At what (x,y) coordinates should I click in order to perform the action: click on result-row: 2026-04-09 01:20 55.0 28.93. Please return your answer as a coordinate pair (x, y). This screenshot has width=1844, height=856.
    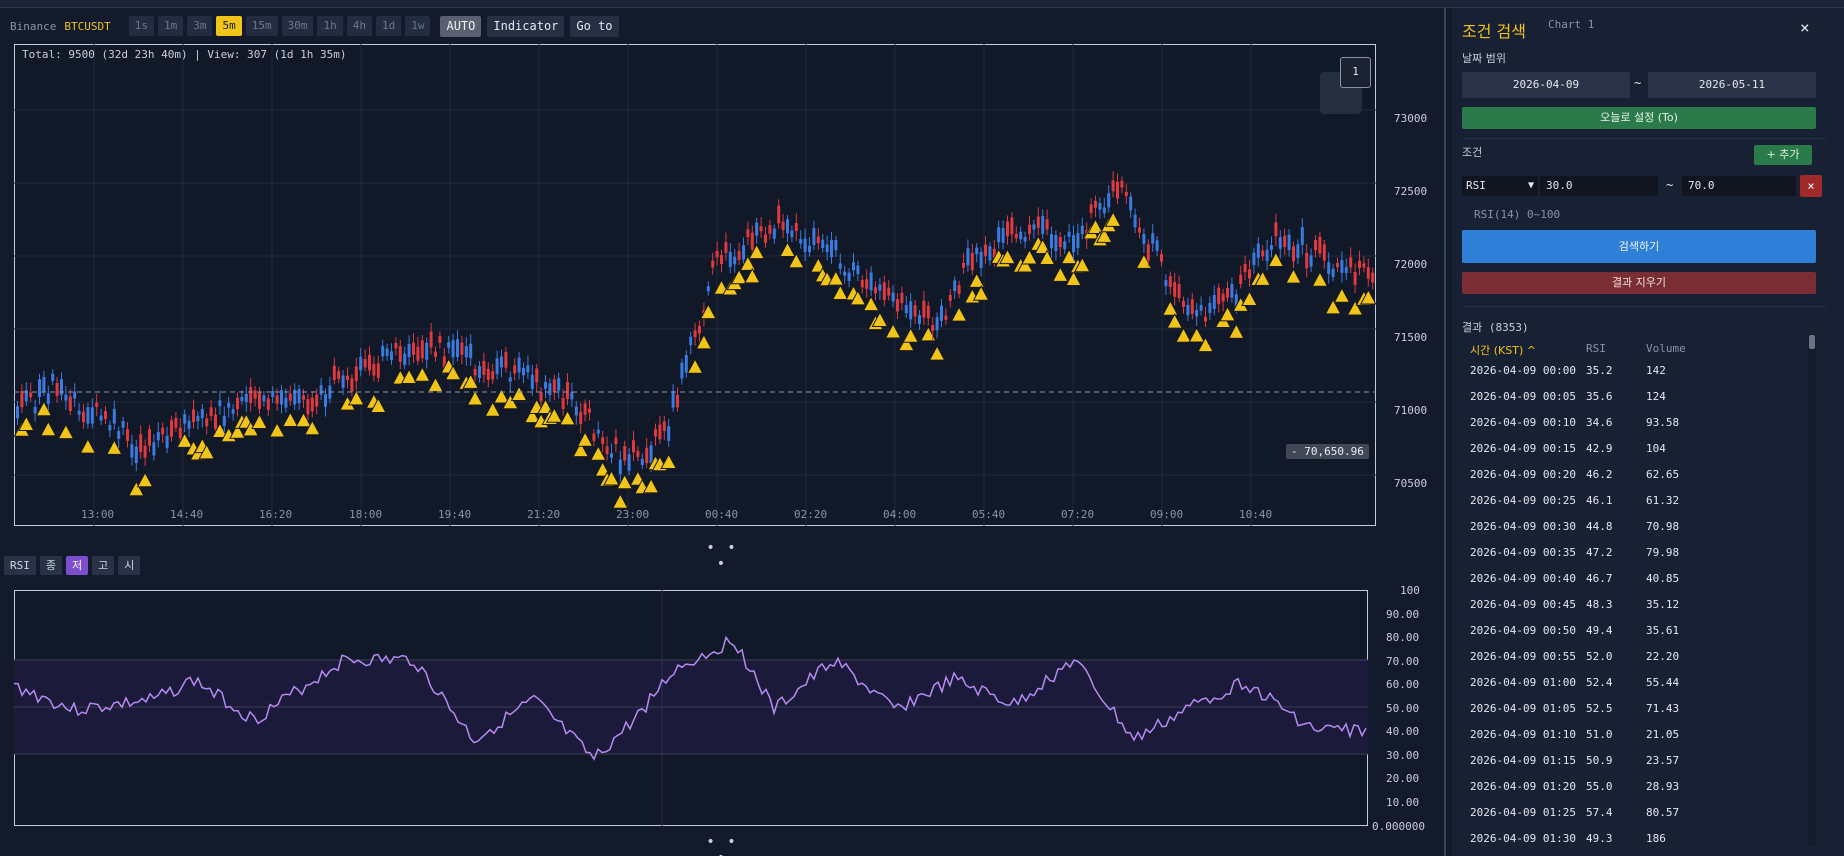
    Looking at the image, I should click on (1635, 787).